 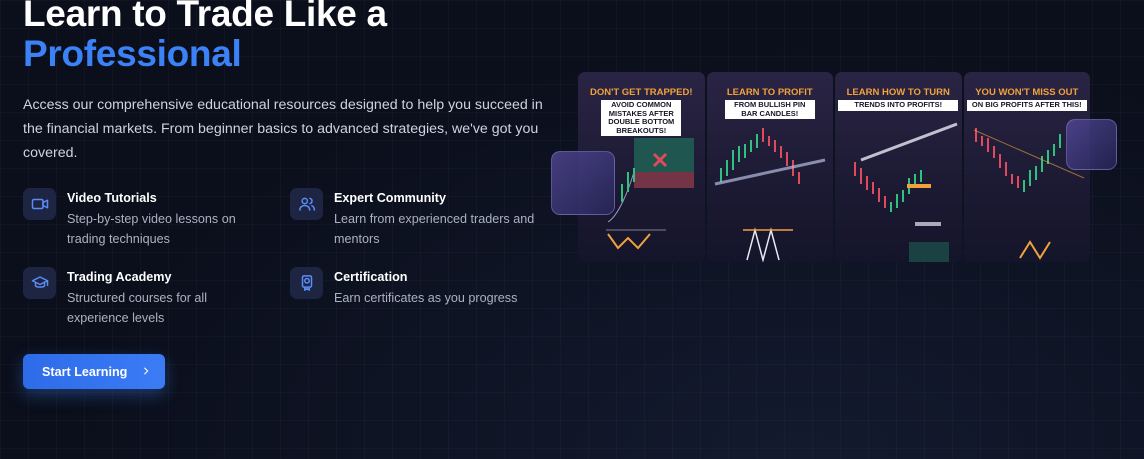 I want to click on course-thumbnail-3: LEARN HOW TO TURN TRENDS INTO PROFITS!, so click(x=898, y=167).